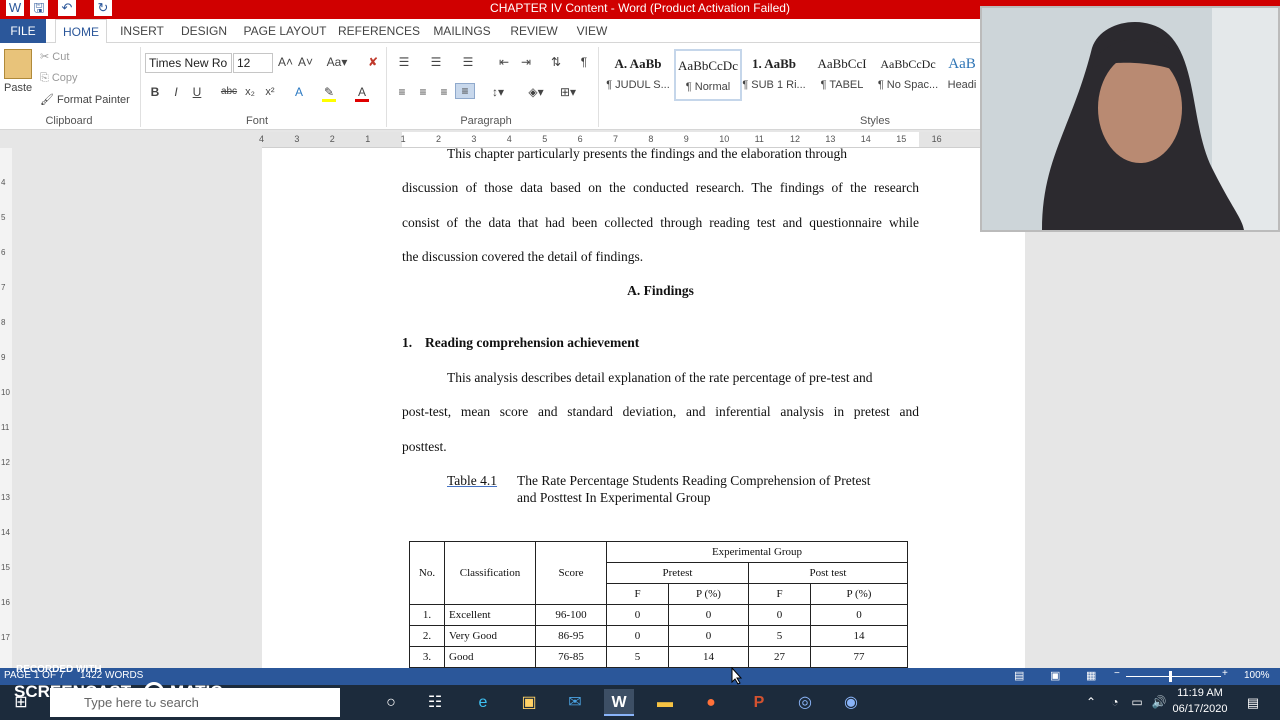  Describe the element at coordinates (534, 31) in the screenshot. I see `tab-review: REVIEW` at that location.